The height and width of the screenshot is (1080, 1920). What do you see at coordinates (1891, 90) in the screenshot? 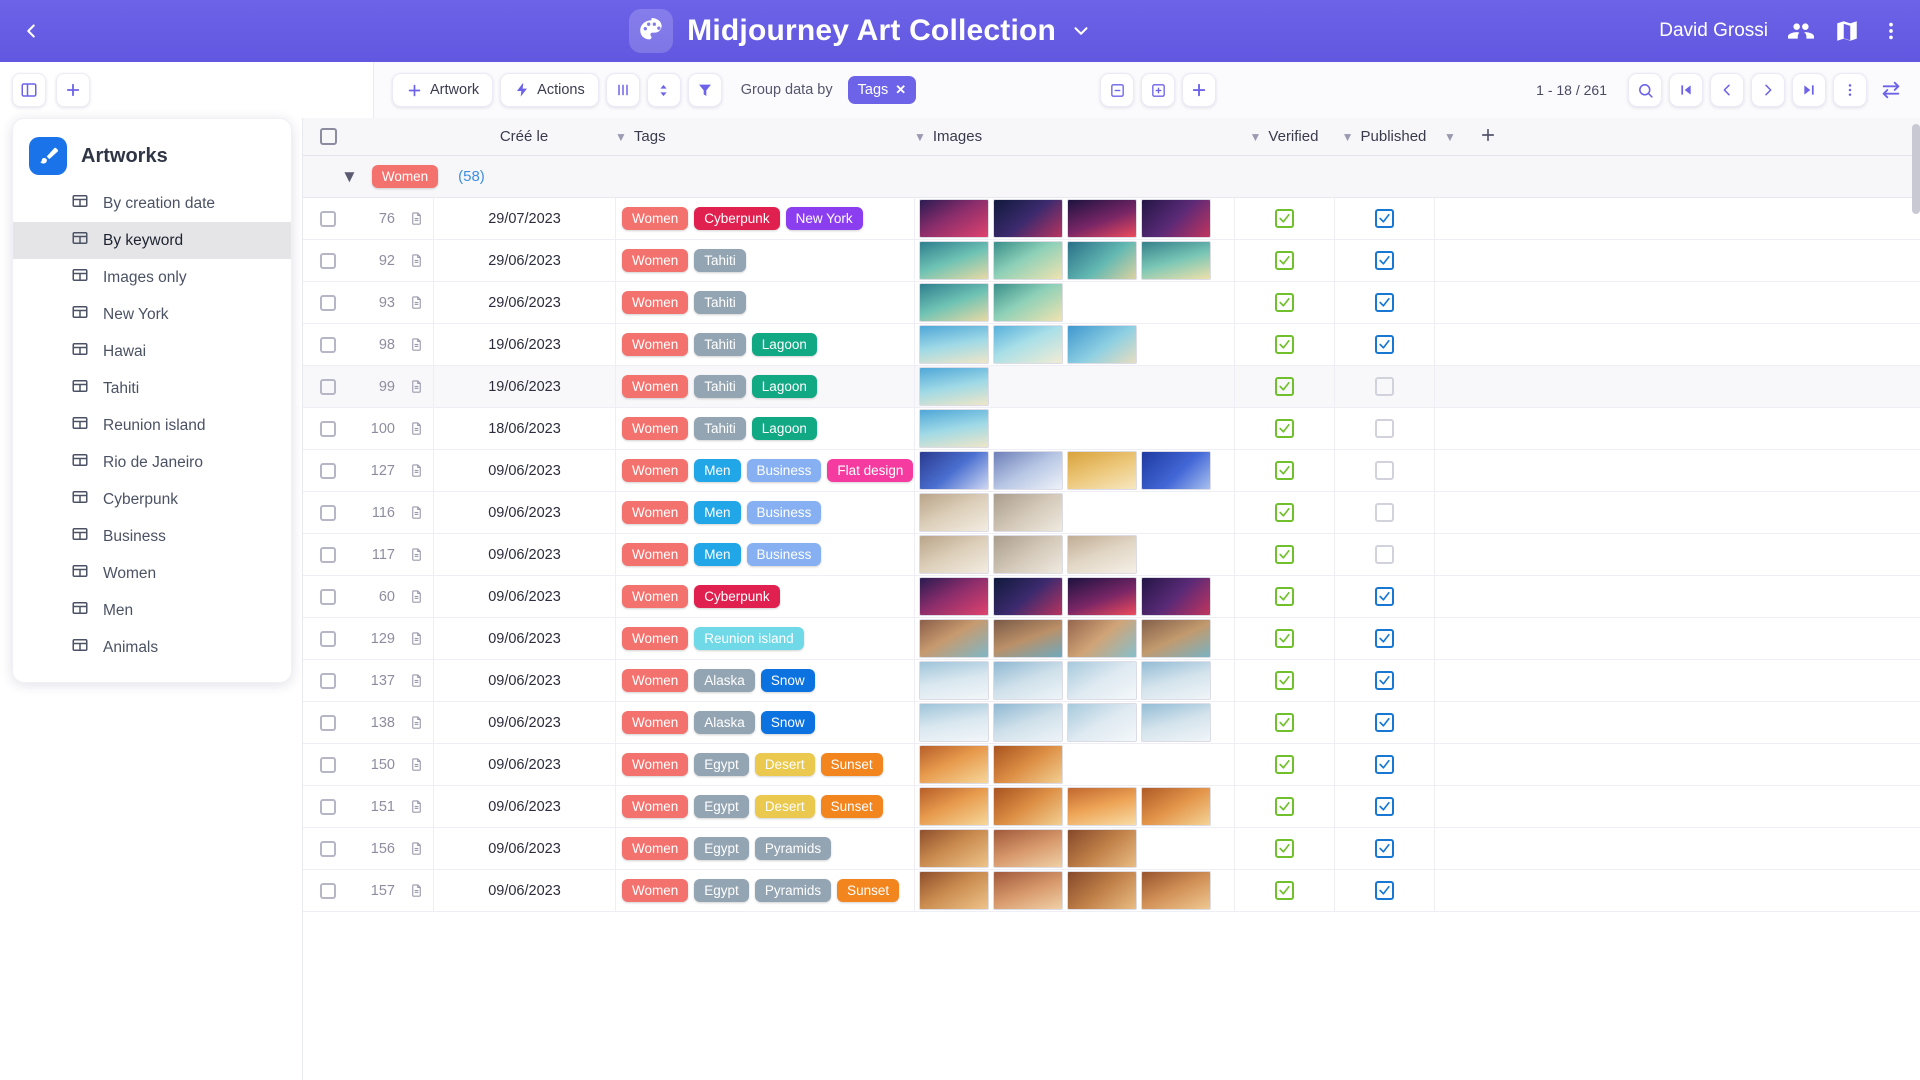
I see `swap-arrows-icon` at bounding box center [1891, 90].